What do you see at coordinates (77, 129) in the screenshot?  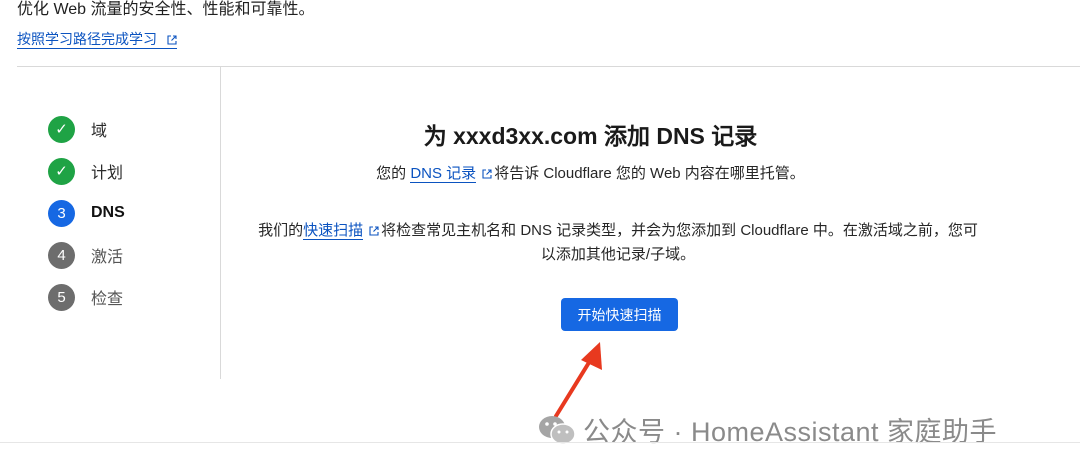 I see `step-domain: ✓ 域` at bounding box center [77, 129].